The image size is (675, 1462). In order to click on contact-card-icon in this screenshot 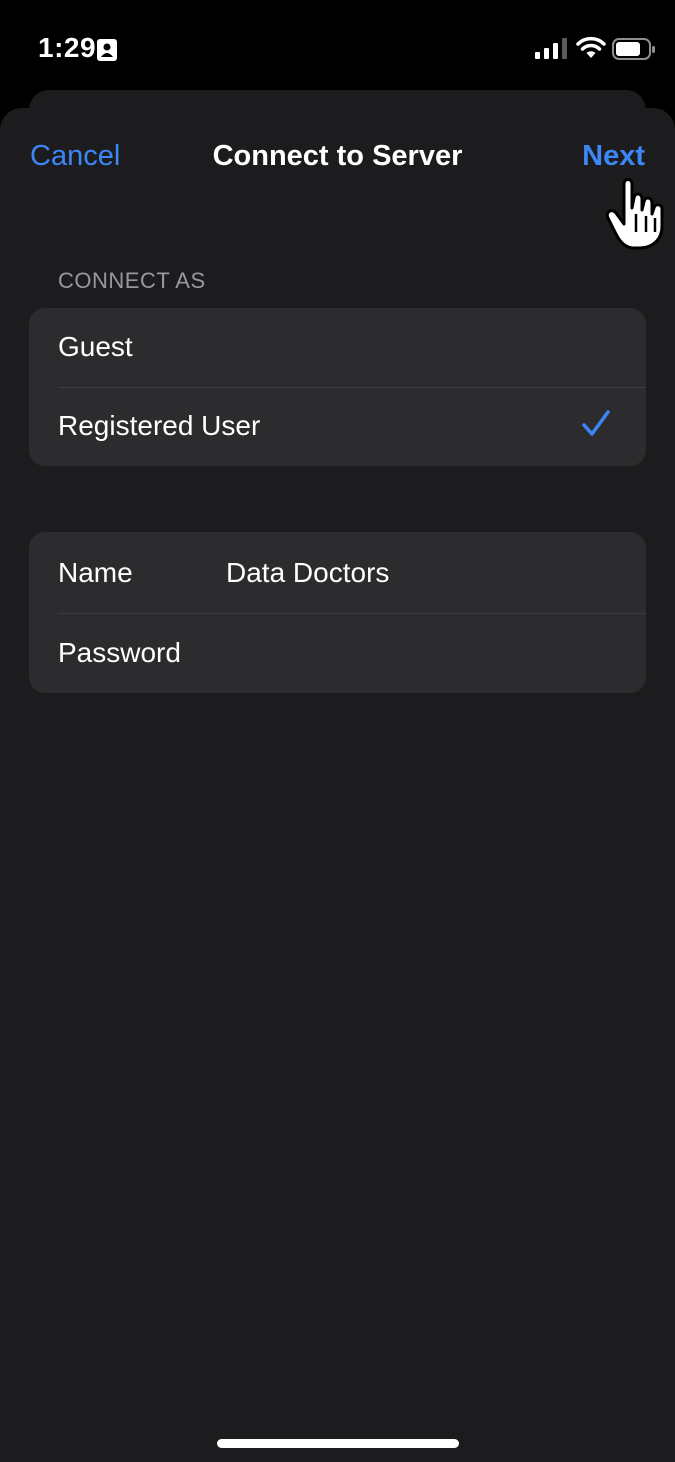, I will do `click(107, 50)`.